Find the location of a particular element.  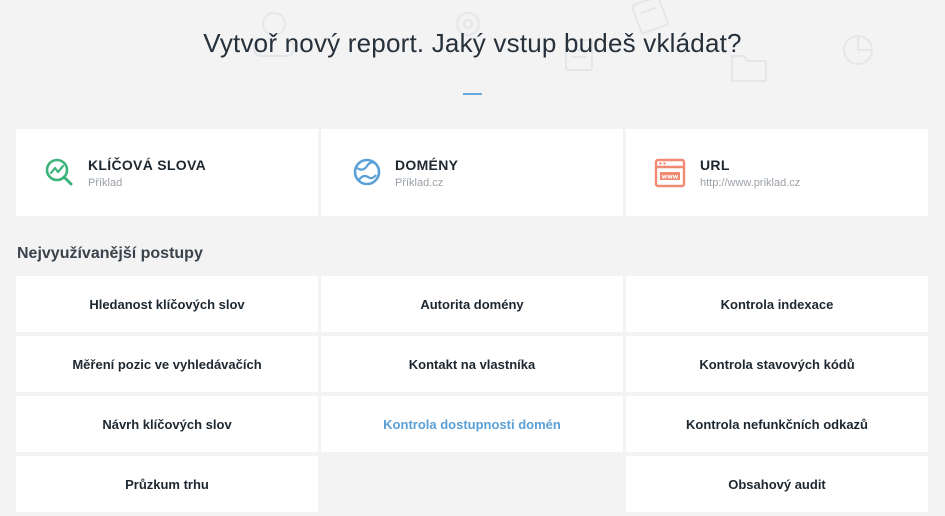

procedure-content-audit: Obsahový audit is located at coordinates (777, 484).